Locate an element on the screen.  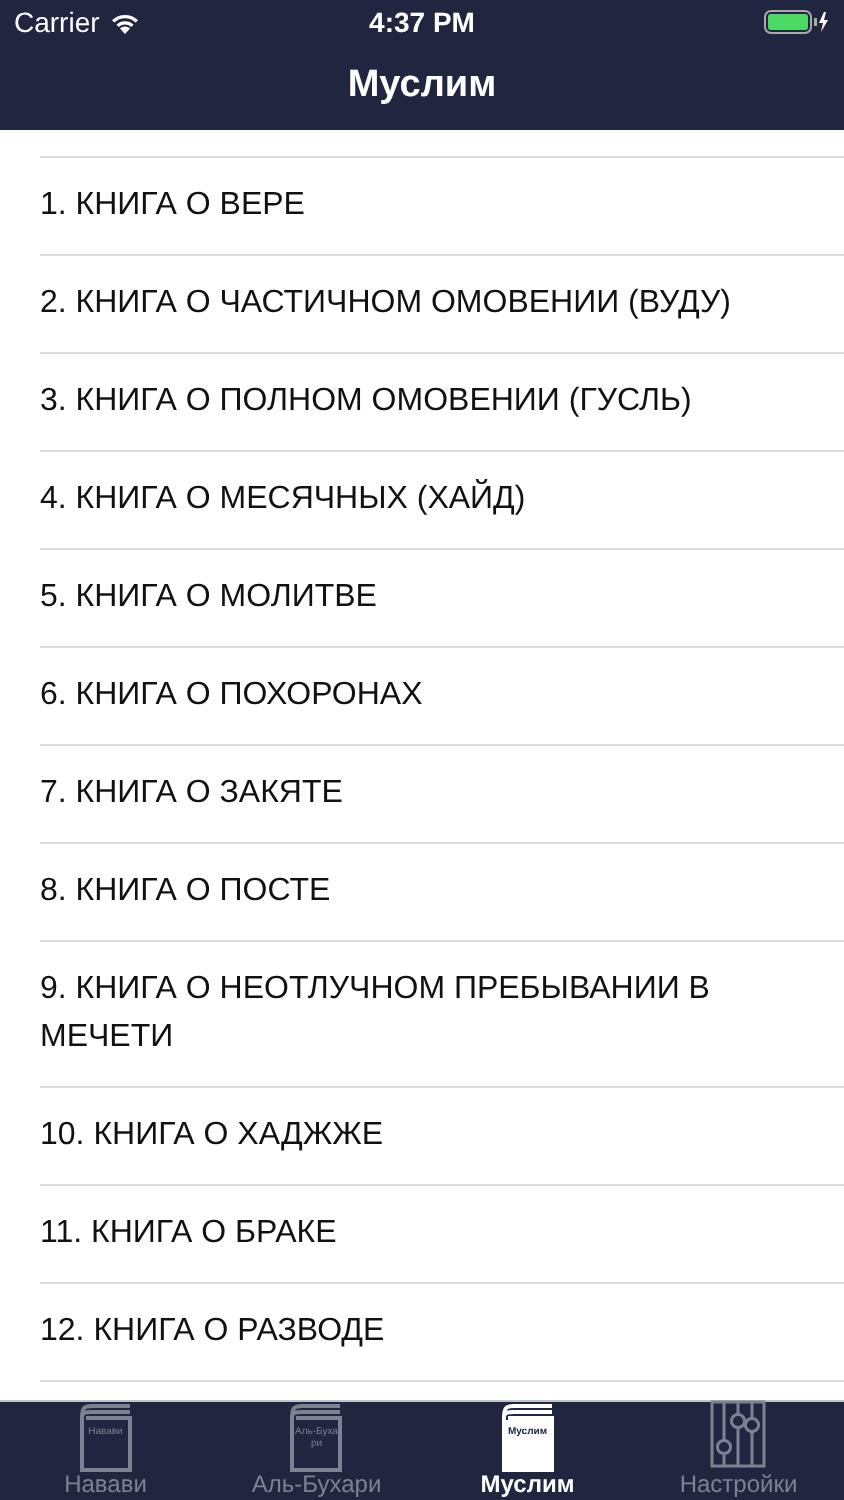
chapter-item: 4. КНИГА О МЕСЯЧНЫХ (ХАЙД) is located at coordinates (400, 500).